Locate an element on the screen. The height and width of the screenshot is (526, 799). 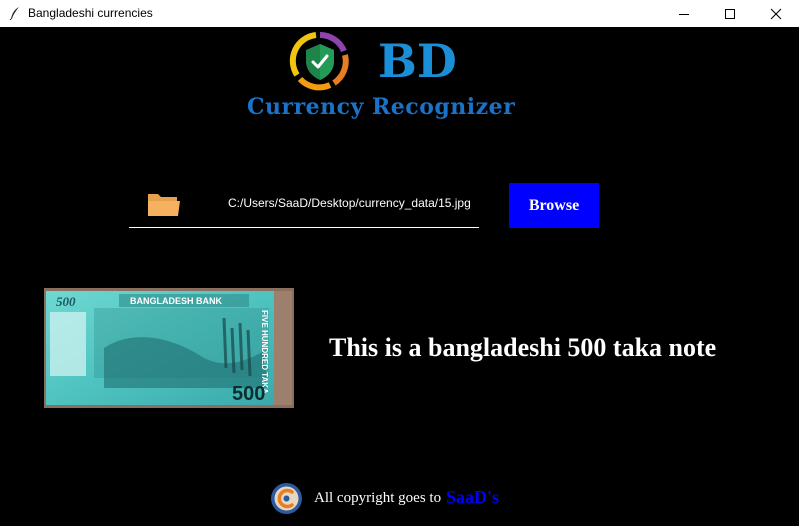
folder-icon is located at coordinates (164, 203).